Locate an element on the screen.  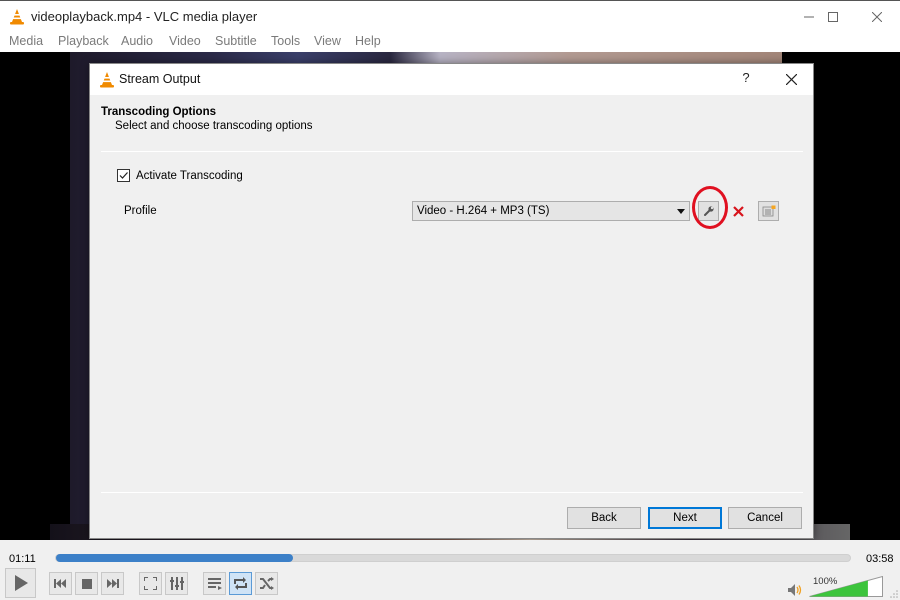
profile-select: Video - H.264 + MP3 (TS) is located at coordinates (551, 211).